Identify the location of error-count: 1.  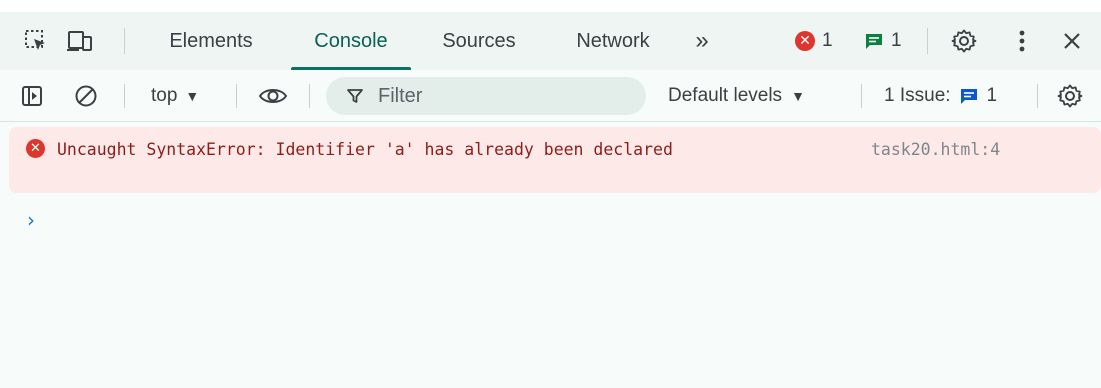
(827, 40).